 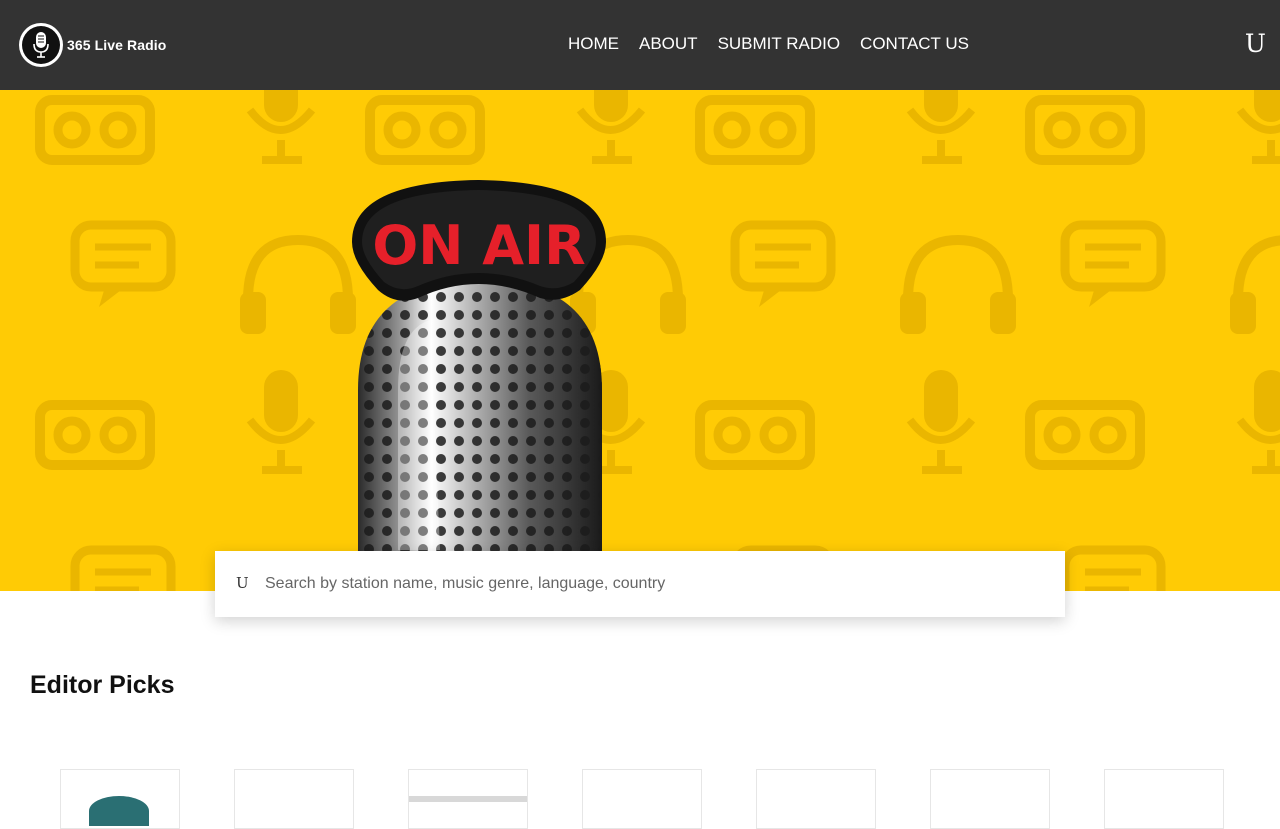 What do you see at coordinates (117, 45) in the screenshot?
I see `site-name: 365 Live Radio` at bounding box center [117, 45].